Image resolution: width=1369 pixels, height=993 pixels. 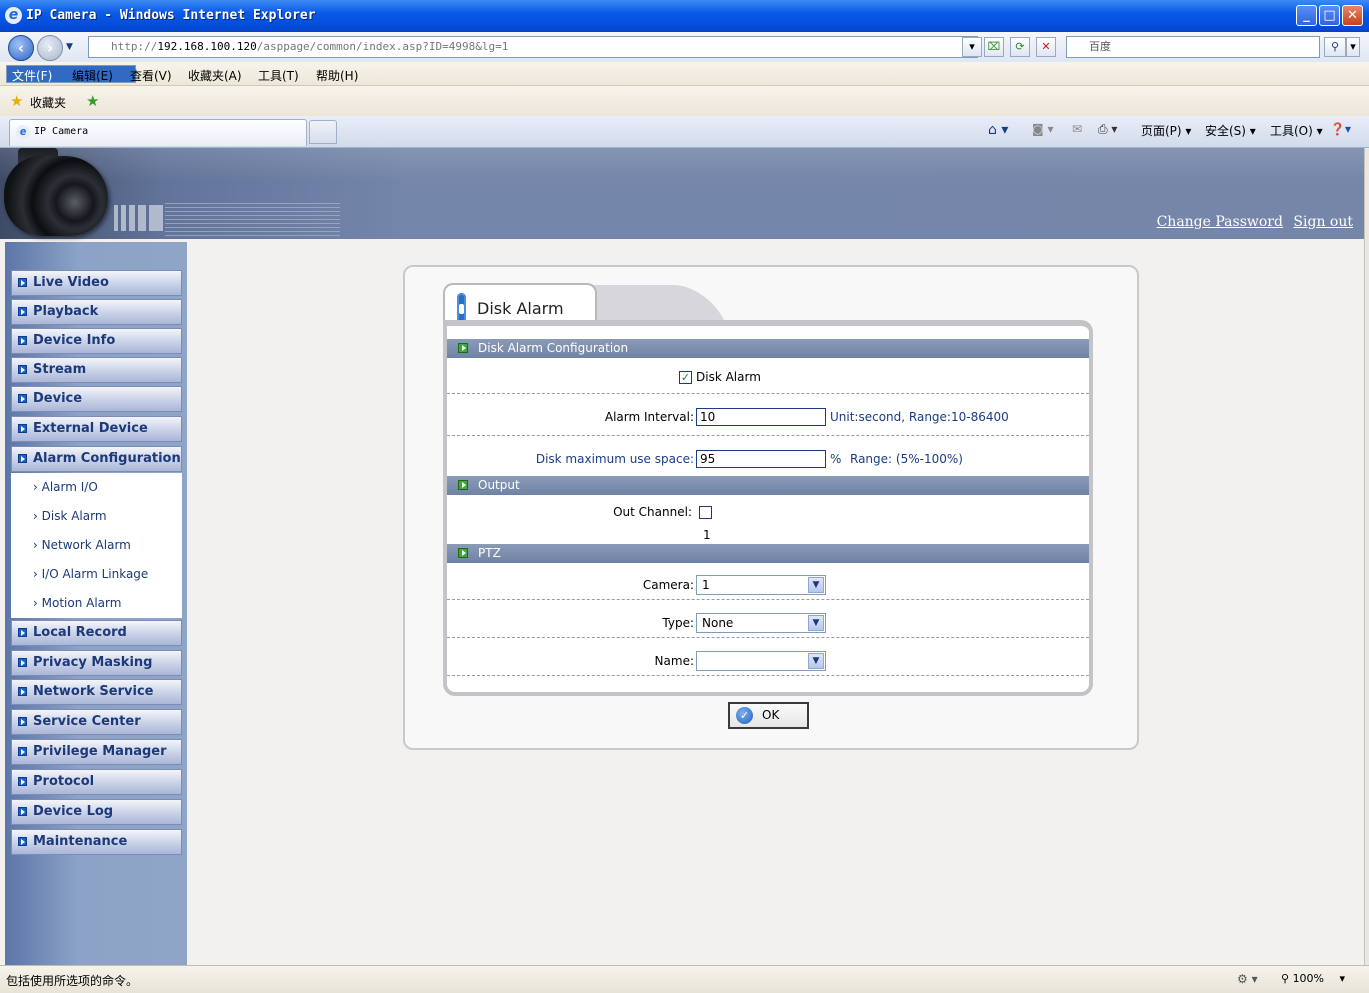 I want to click on url-prefix: http://, so click(x=134, y=46).